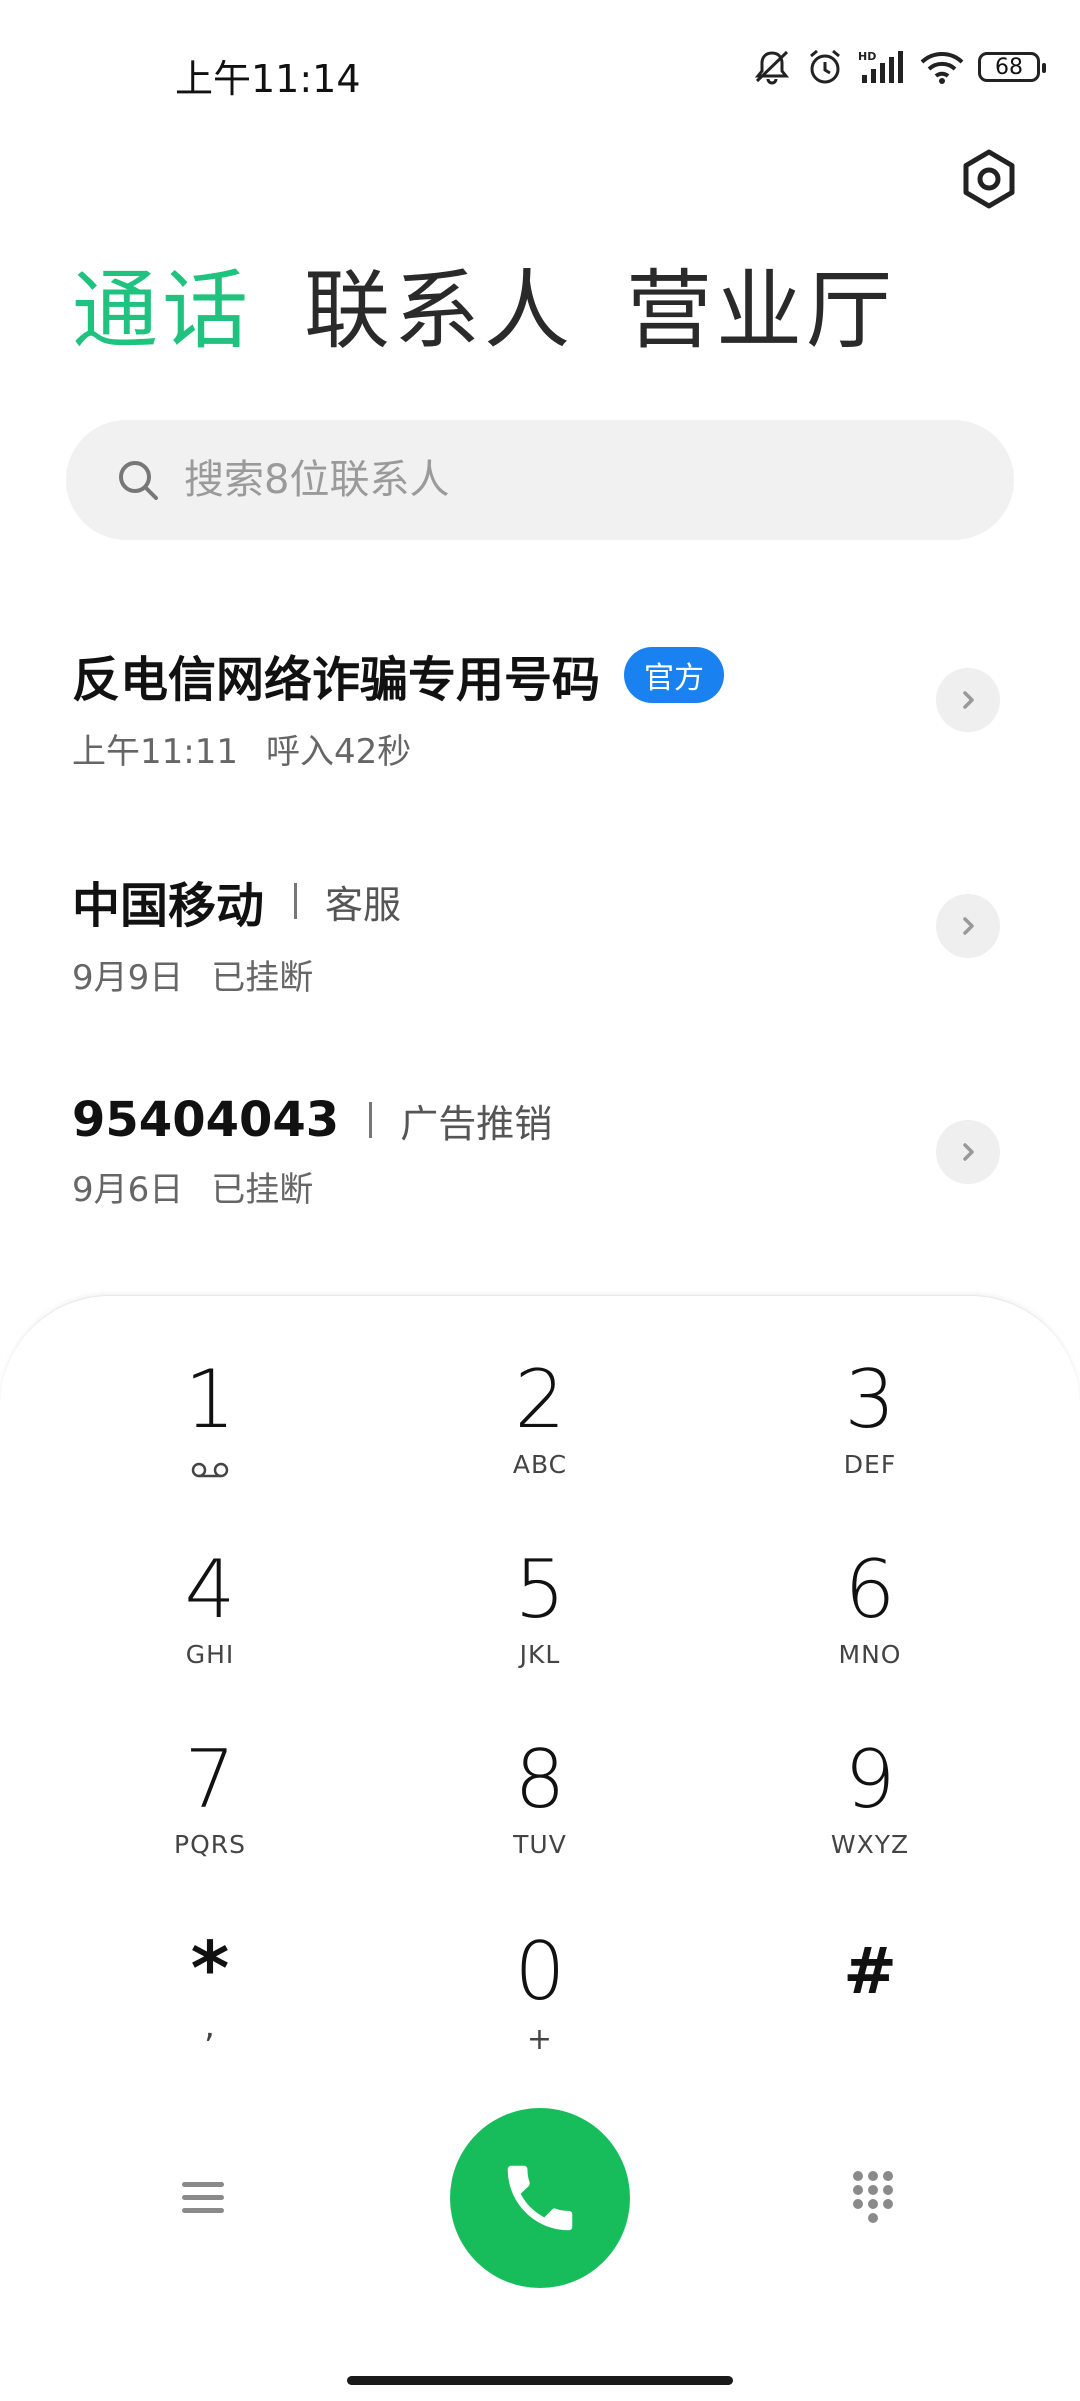 This screenshot has height=2401, width=1080. What do you see at coordinates (542, 1172) in the screenshot?
I see `call-log-item: 95404043 广告推销 9月6日 已挂断` at bounding box center [542, 1172].